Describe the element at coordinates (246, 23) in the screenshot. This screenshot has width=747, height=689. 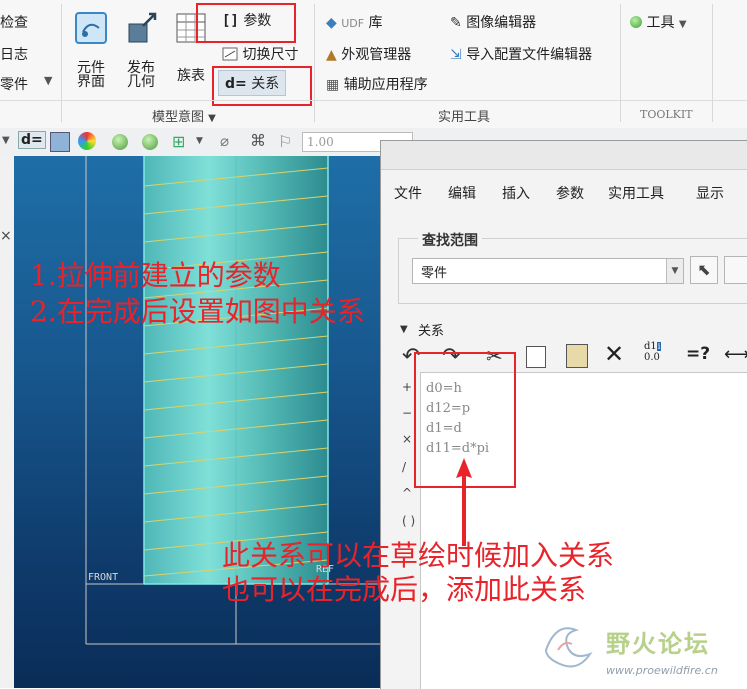
I see `highlight-params-box` at that location.